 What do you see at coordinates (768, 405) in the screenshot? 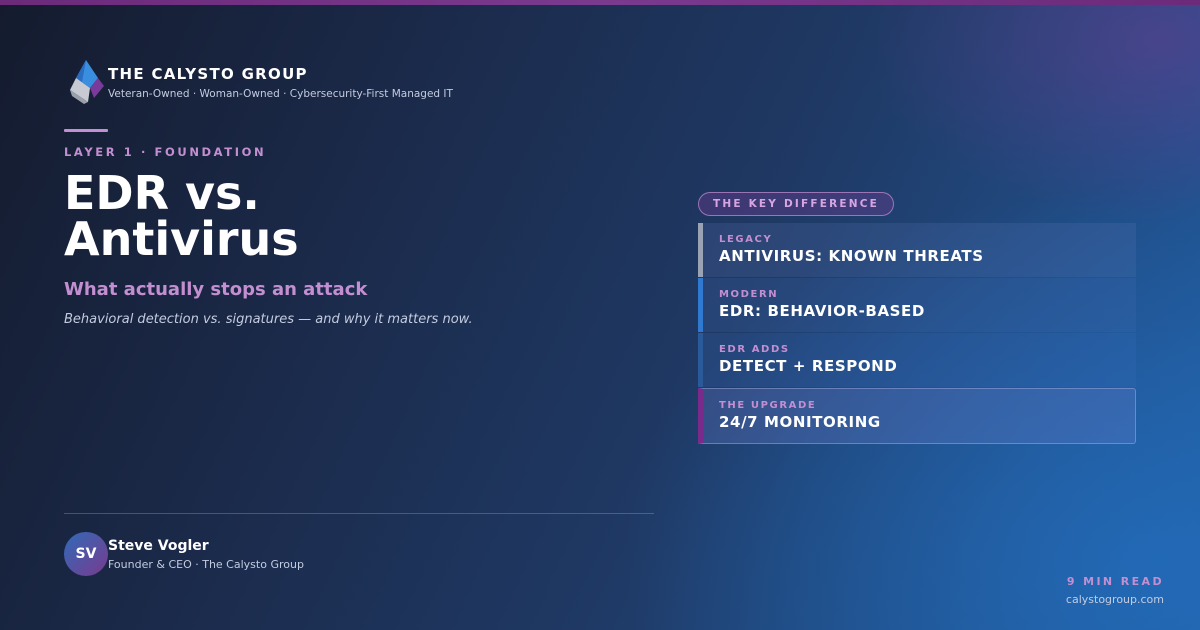
I see `row-label: THE UPGRADE` at bounding box center [768, 405].